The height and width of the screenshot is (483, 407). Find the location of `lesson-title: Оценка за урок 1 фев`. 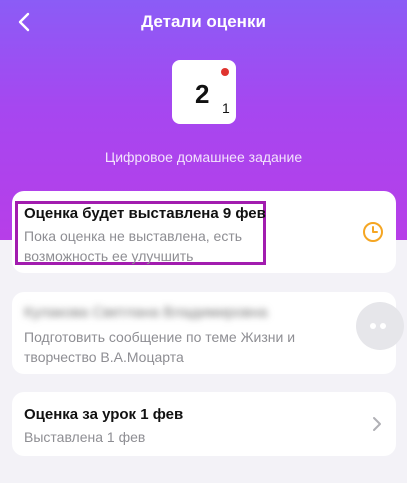

lesson-title: Оценка за урок 1 фев is located at coordinates (104, 414).